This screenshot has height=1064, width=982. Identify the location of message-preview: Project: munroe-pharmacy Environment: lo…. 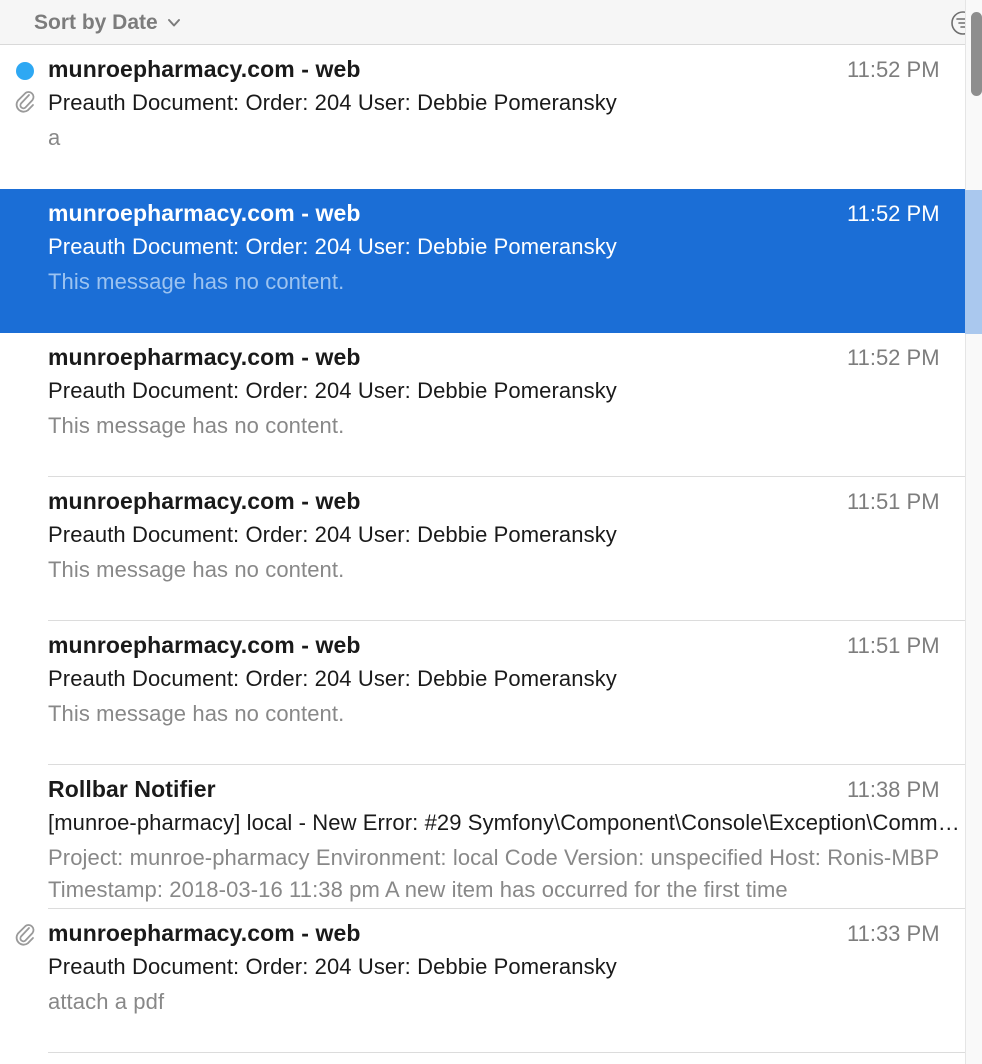
(493, 873).